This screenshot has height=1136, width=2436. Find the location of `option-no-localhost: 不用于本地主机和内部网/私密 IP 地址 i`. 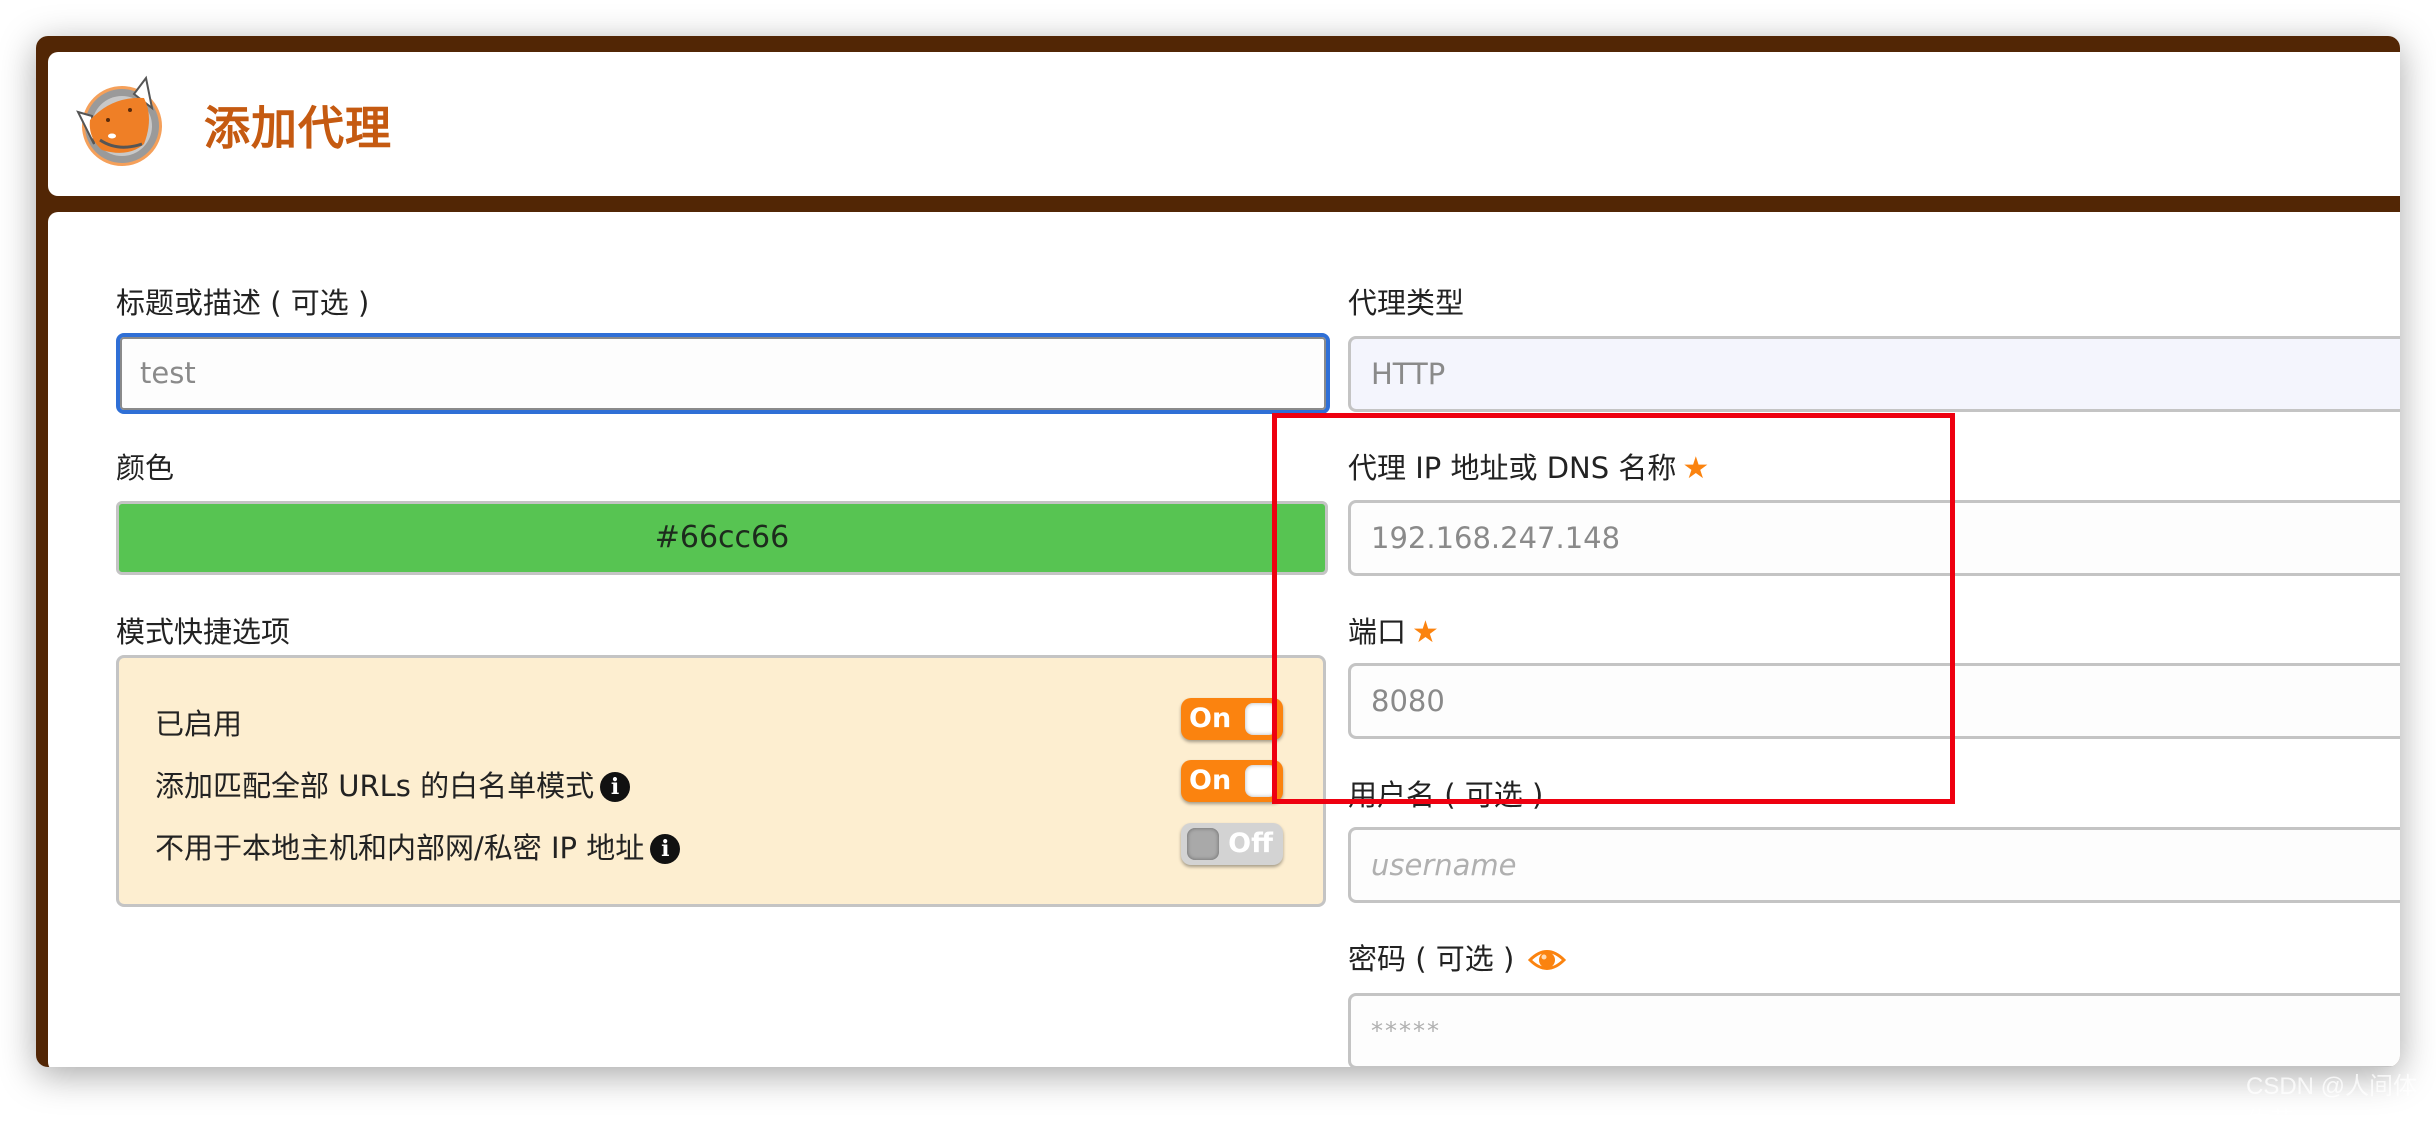

option-no-localhost: 不用于本地主机和内部网/私密 IP 地址 i is located at coordinates (418, 846).